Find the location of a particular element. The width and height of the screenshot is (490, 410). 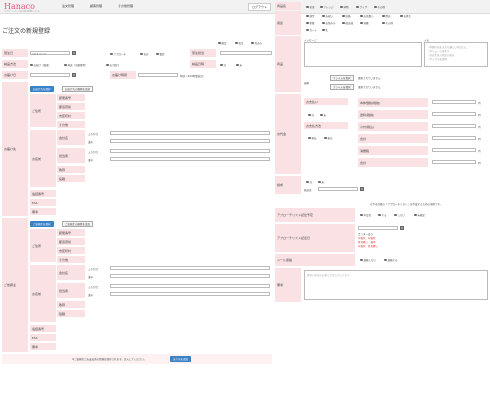

price-section-label: お代金 is located at coordinates (288, 134).